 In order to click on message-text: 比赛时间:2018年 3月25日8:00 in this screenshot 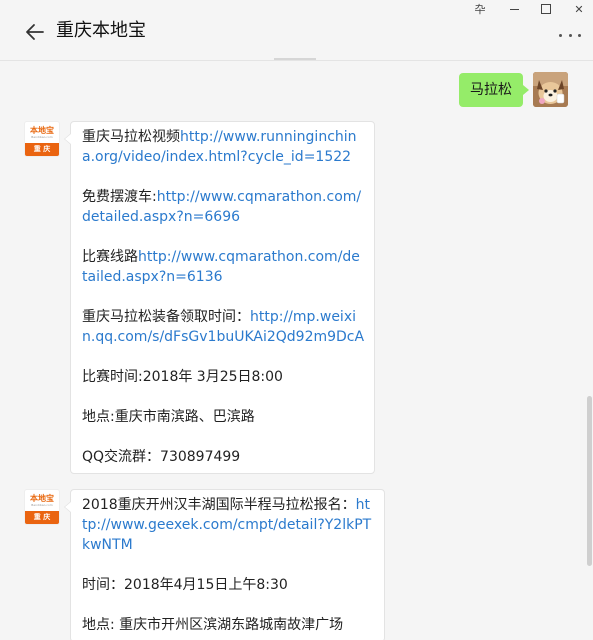, I will do `click(182, 377)`.